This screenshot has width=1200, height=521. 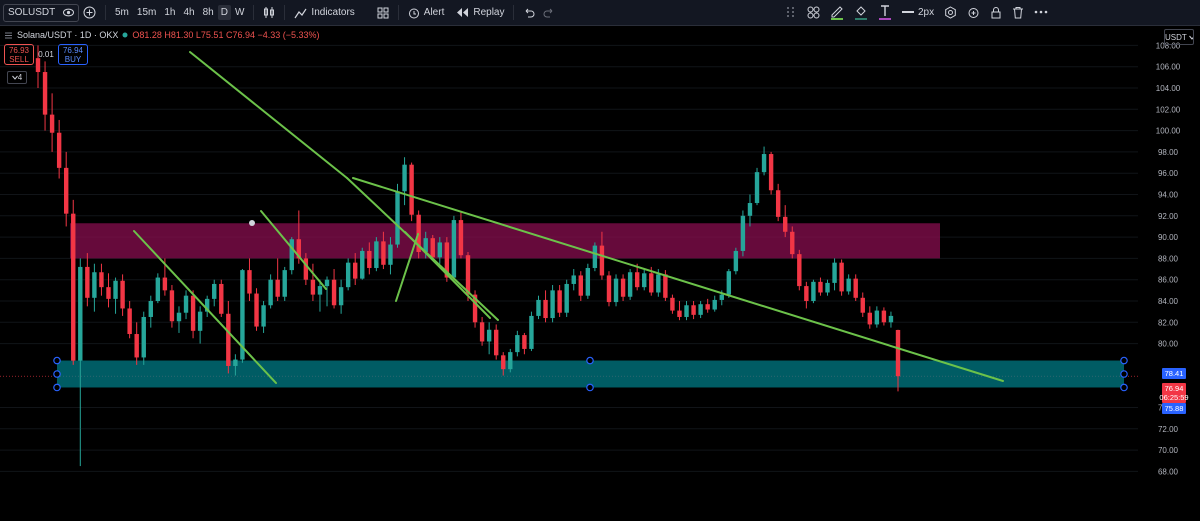 I want to click on alert-add-icon, so click(x=973, y=12).